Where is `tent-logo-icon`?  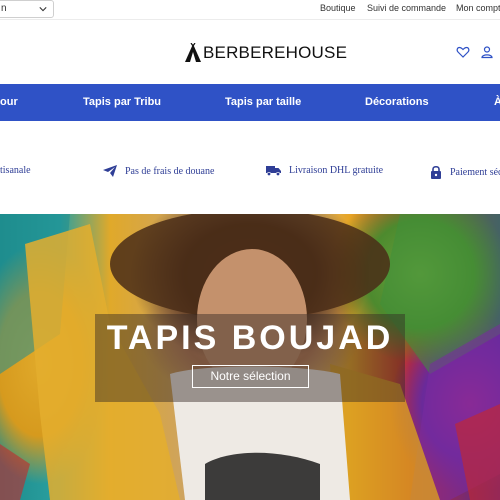
tent-logo-icon is located at coordinates (193, 52).